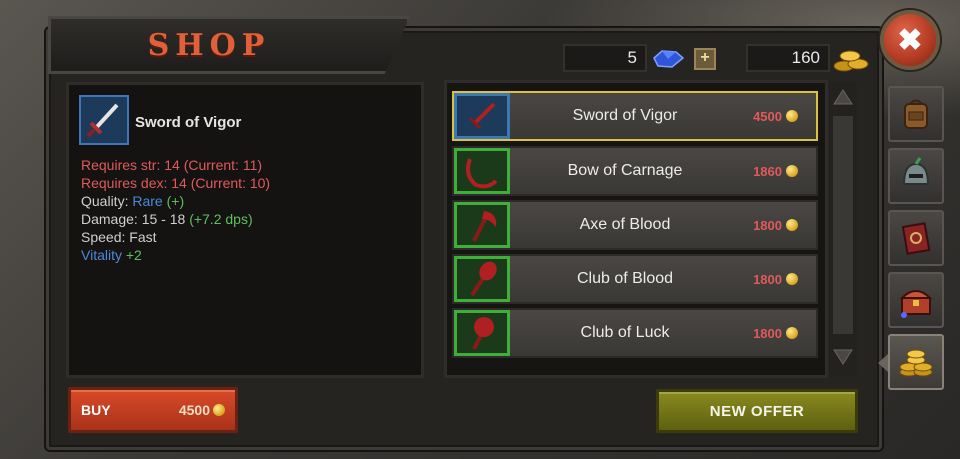  What do you see at coordinates (172, 165) in the screenshot?
I see `stat-requires-str: Requires str: 14 (Current: 11)` at bounding box center [172, 165].